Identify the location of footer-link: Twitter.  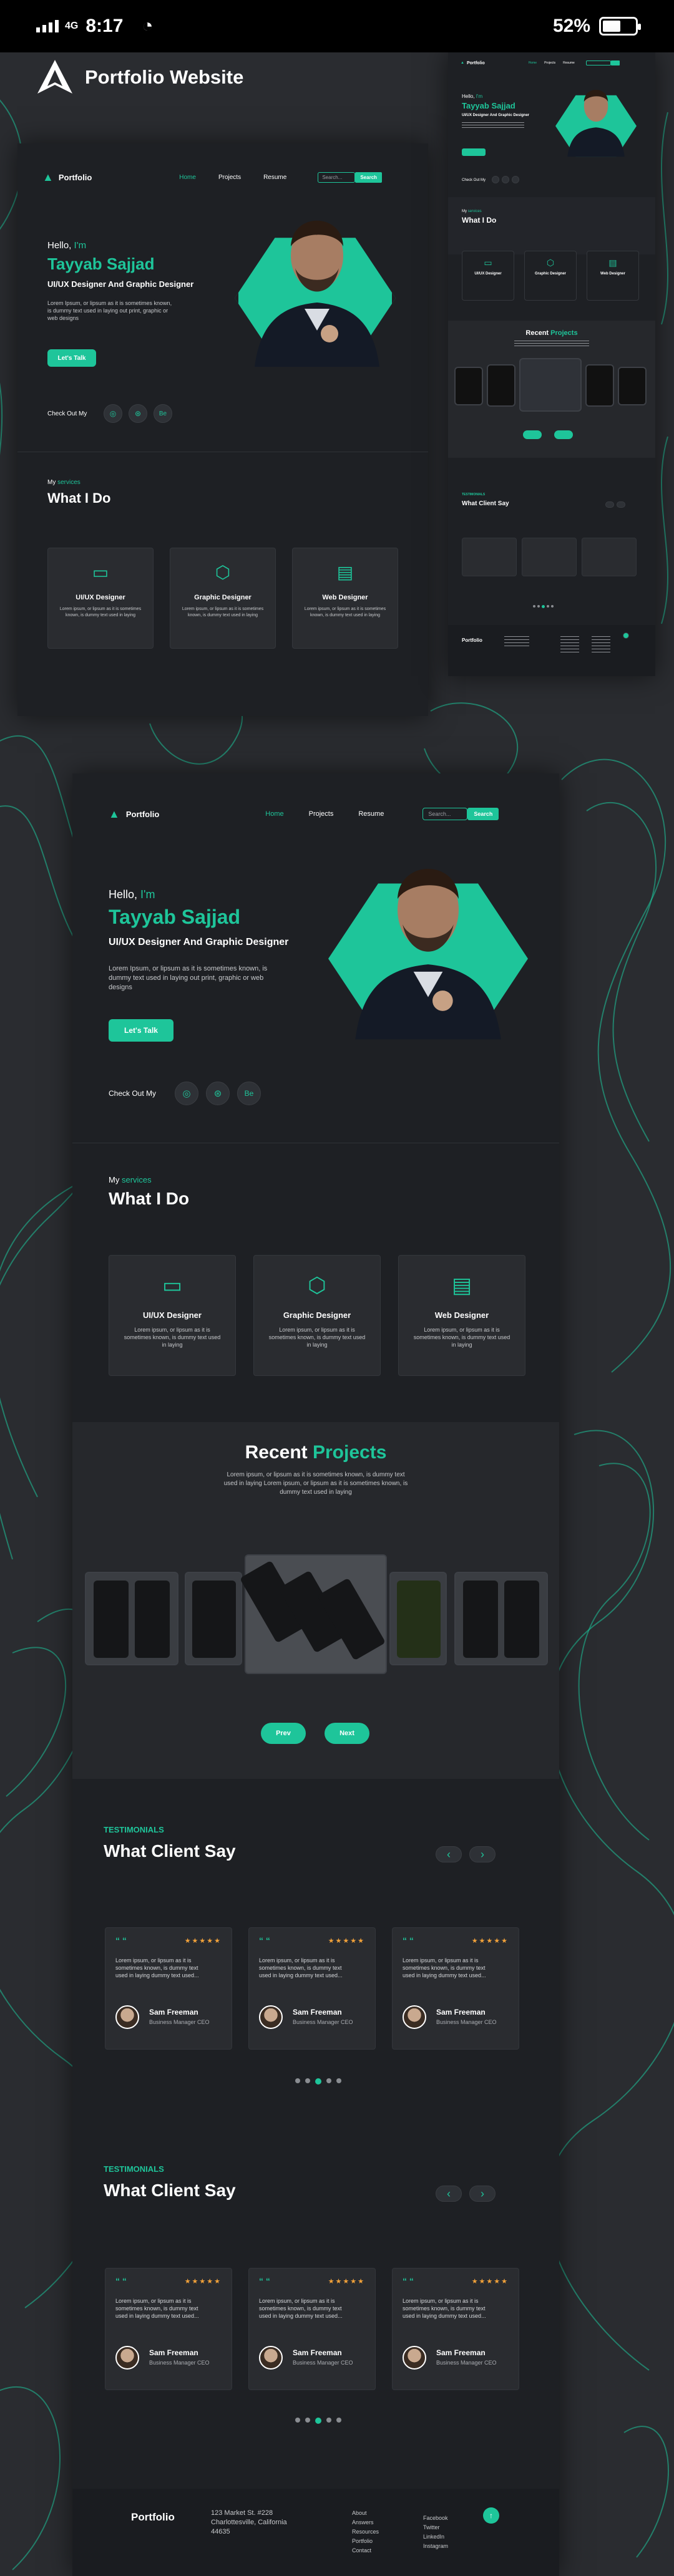
(436, 2527).